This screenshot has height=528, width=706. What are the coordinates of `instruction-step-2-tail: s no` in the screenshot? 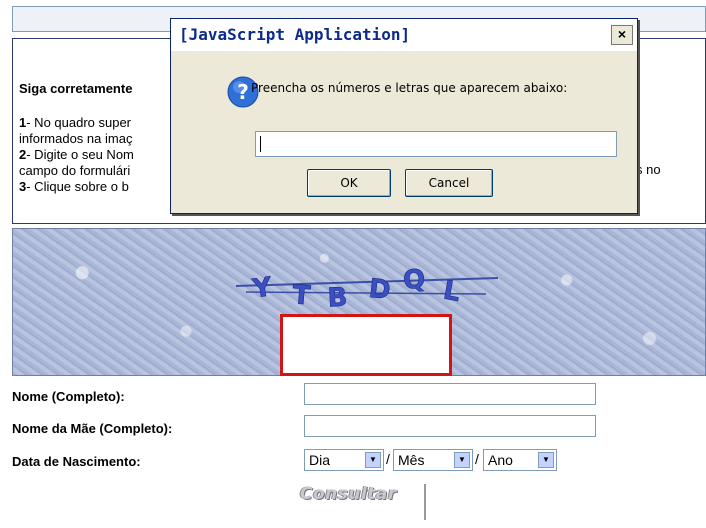 It's located at (648, 169).